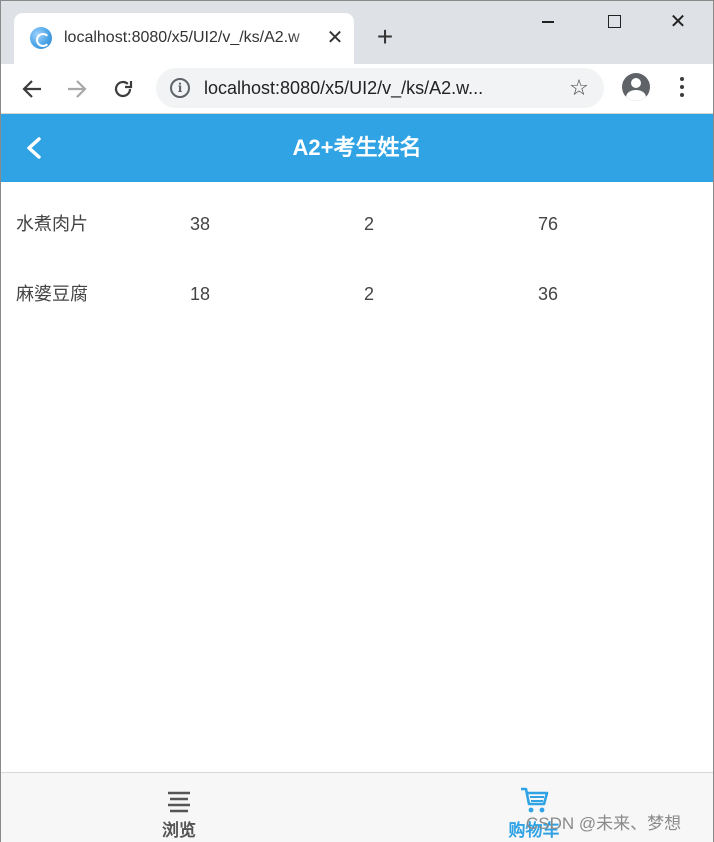  I want to click on item-total: 36, so click(548, 294).